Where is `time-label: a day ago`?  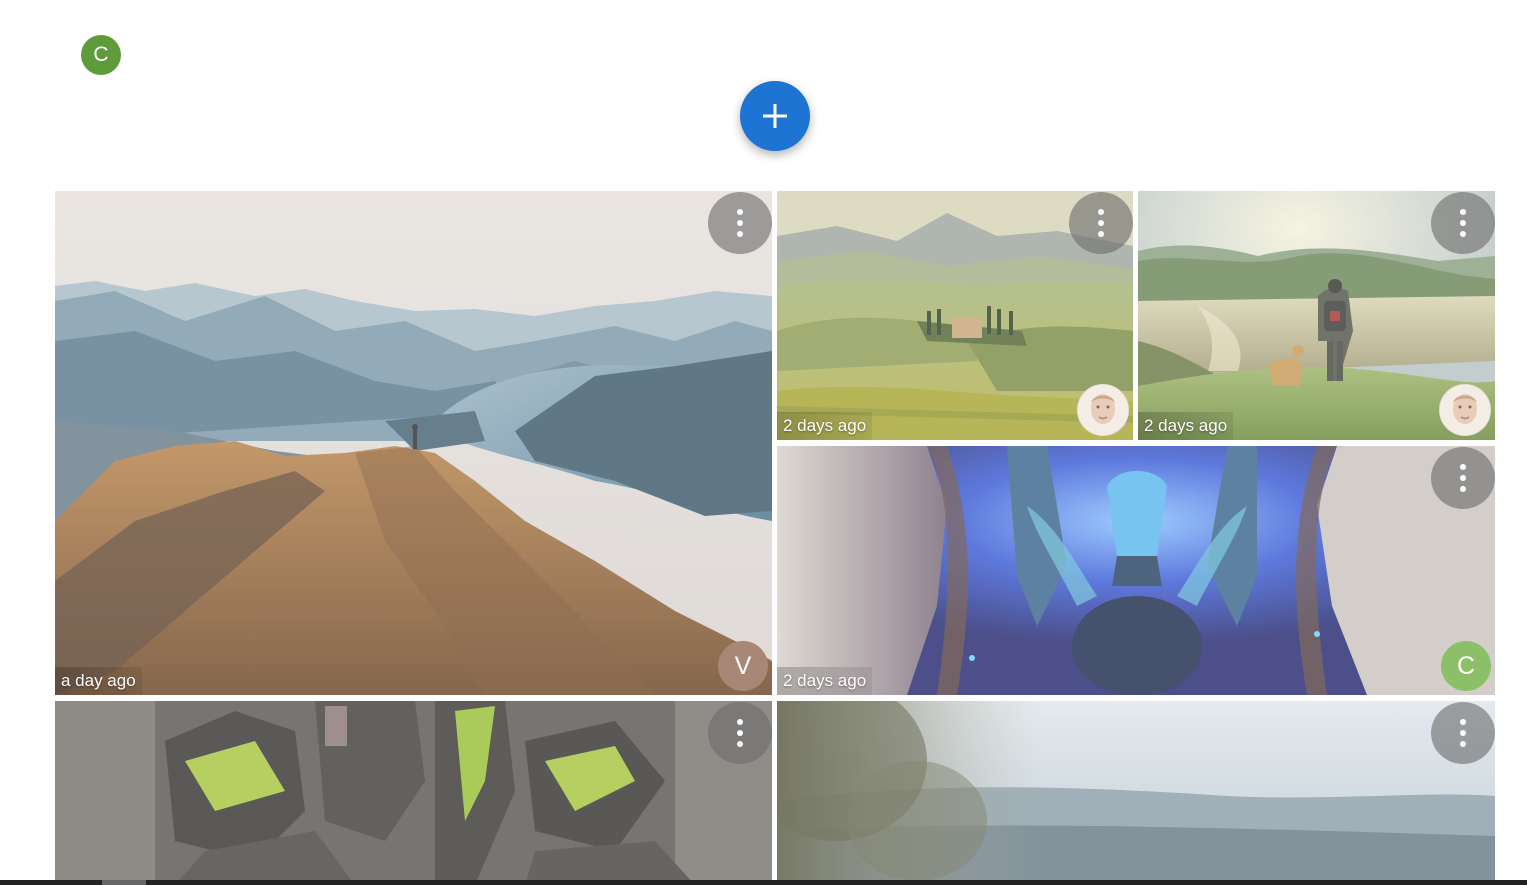
time-label: a day ago is located at coordinates (98, 681).